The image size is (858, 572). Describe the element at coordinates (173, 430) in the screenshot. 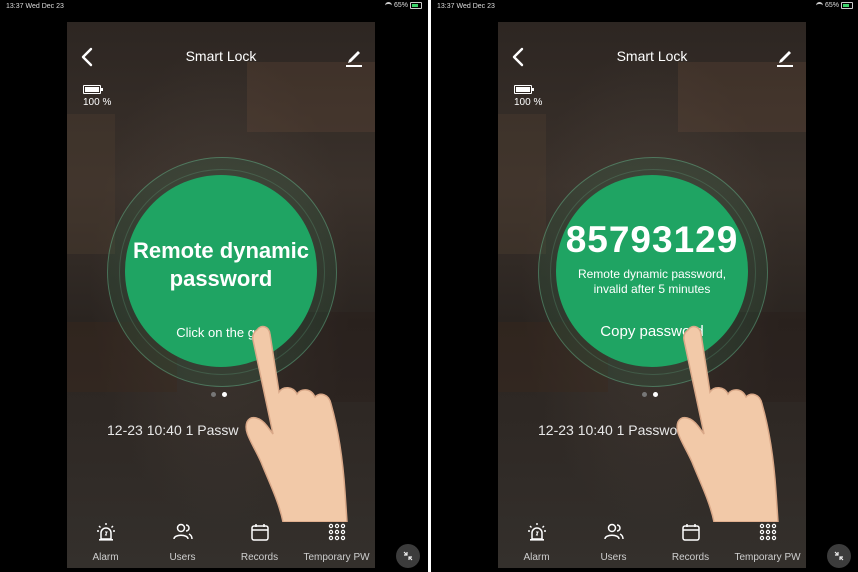

I see `latest-record: 12-23 10:40 1 Passw` at that location.